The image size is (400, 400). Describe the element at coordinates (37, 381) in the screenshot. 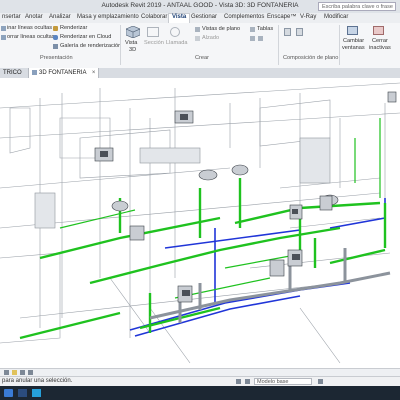

I see `status-message: para anular una selección.` at that location.